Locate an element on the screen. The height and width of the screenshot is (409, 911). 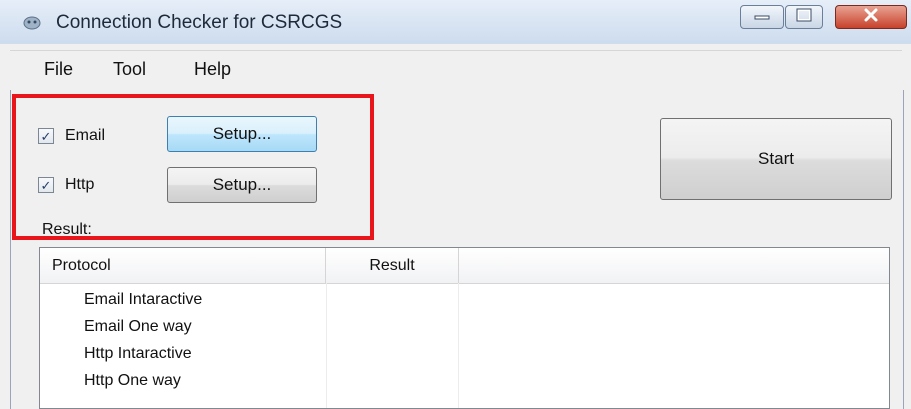
title-bar: Connection Checker for CSRCGS is located at coordinates (455, 22).